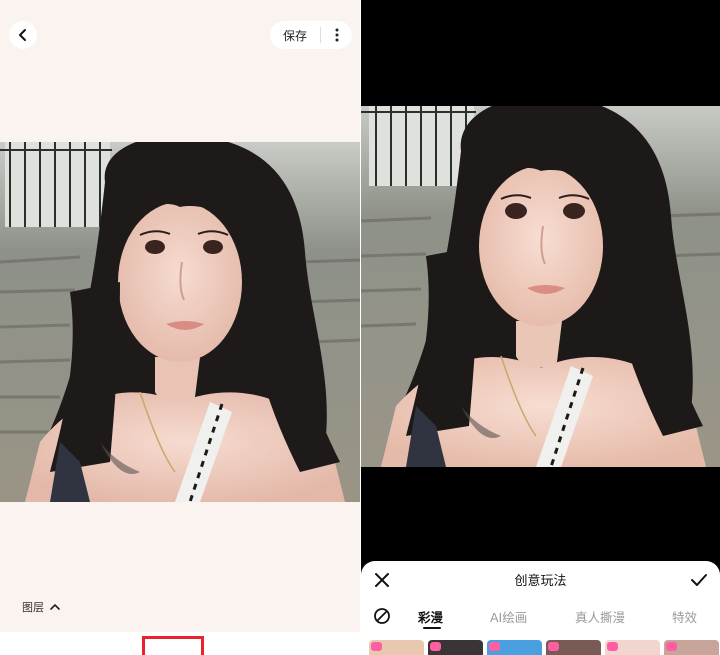  I want to click on creative-effects-panel: 创意玩法 彩漫 AI绘画 真人撕漫 特效, so click(540, 608).